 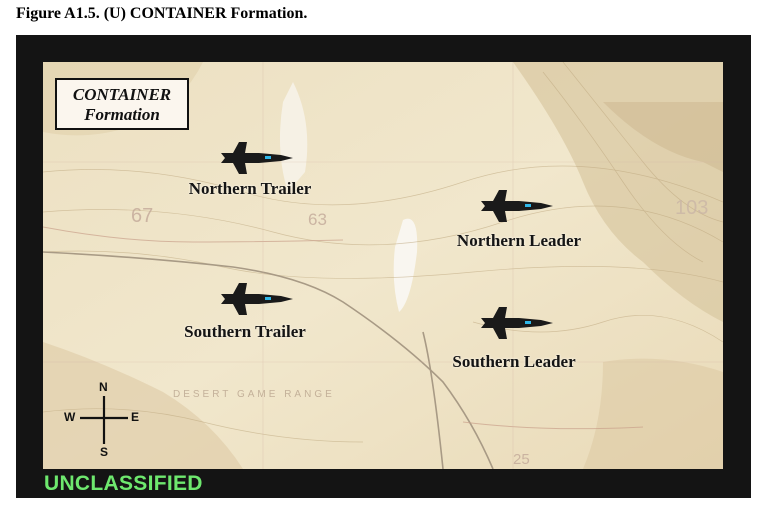 What do you see at coordinates (135, 417) in the screenshot?
I see `compass-east: E` at bounding box center [135, 417].